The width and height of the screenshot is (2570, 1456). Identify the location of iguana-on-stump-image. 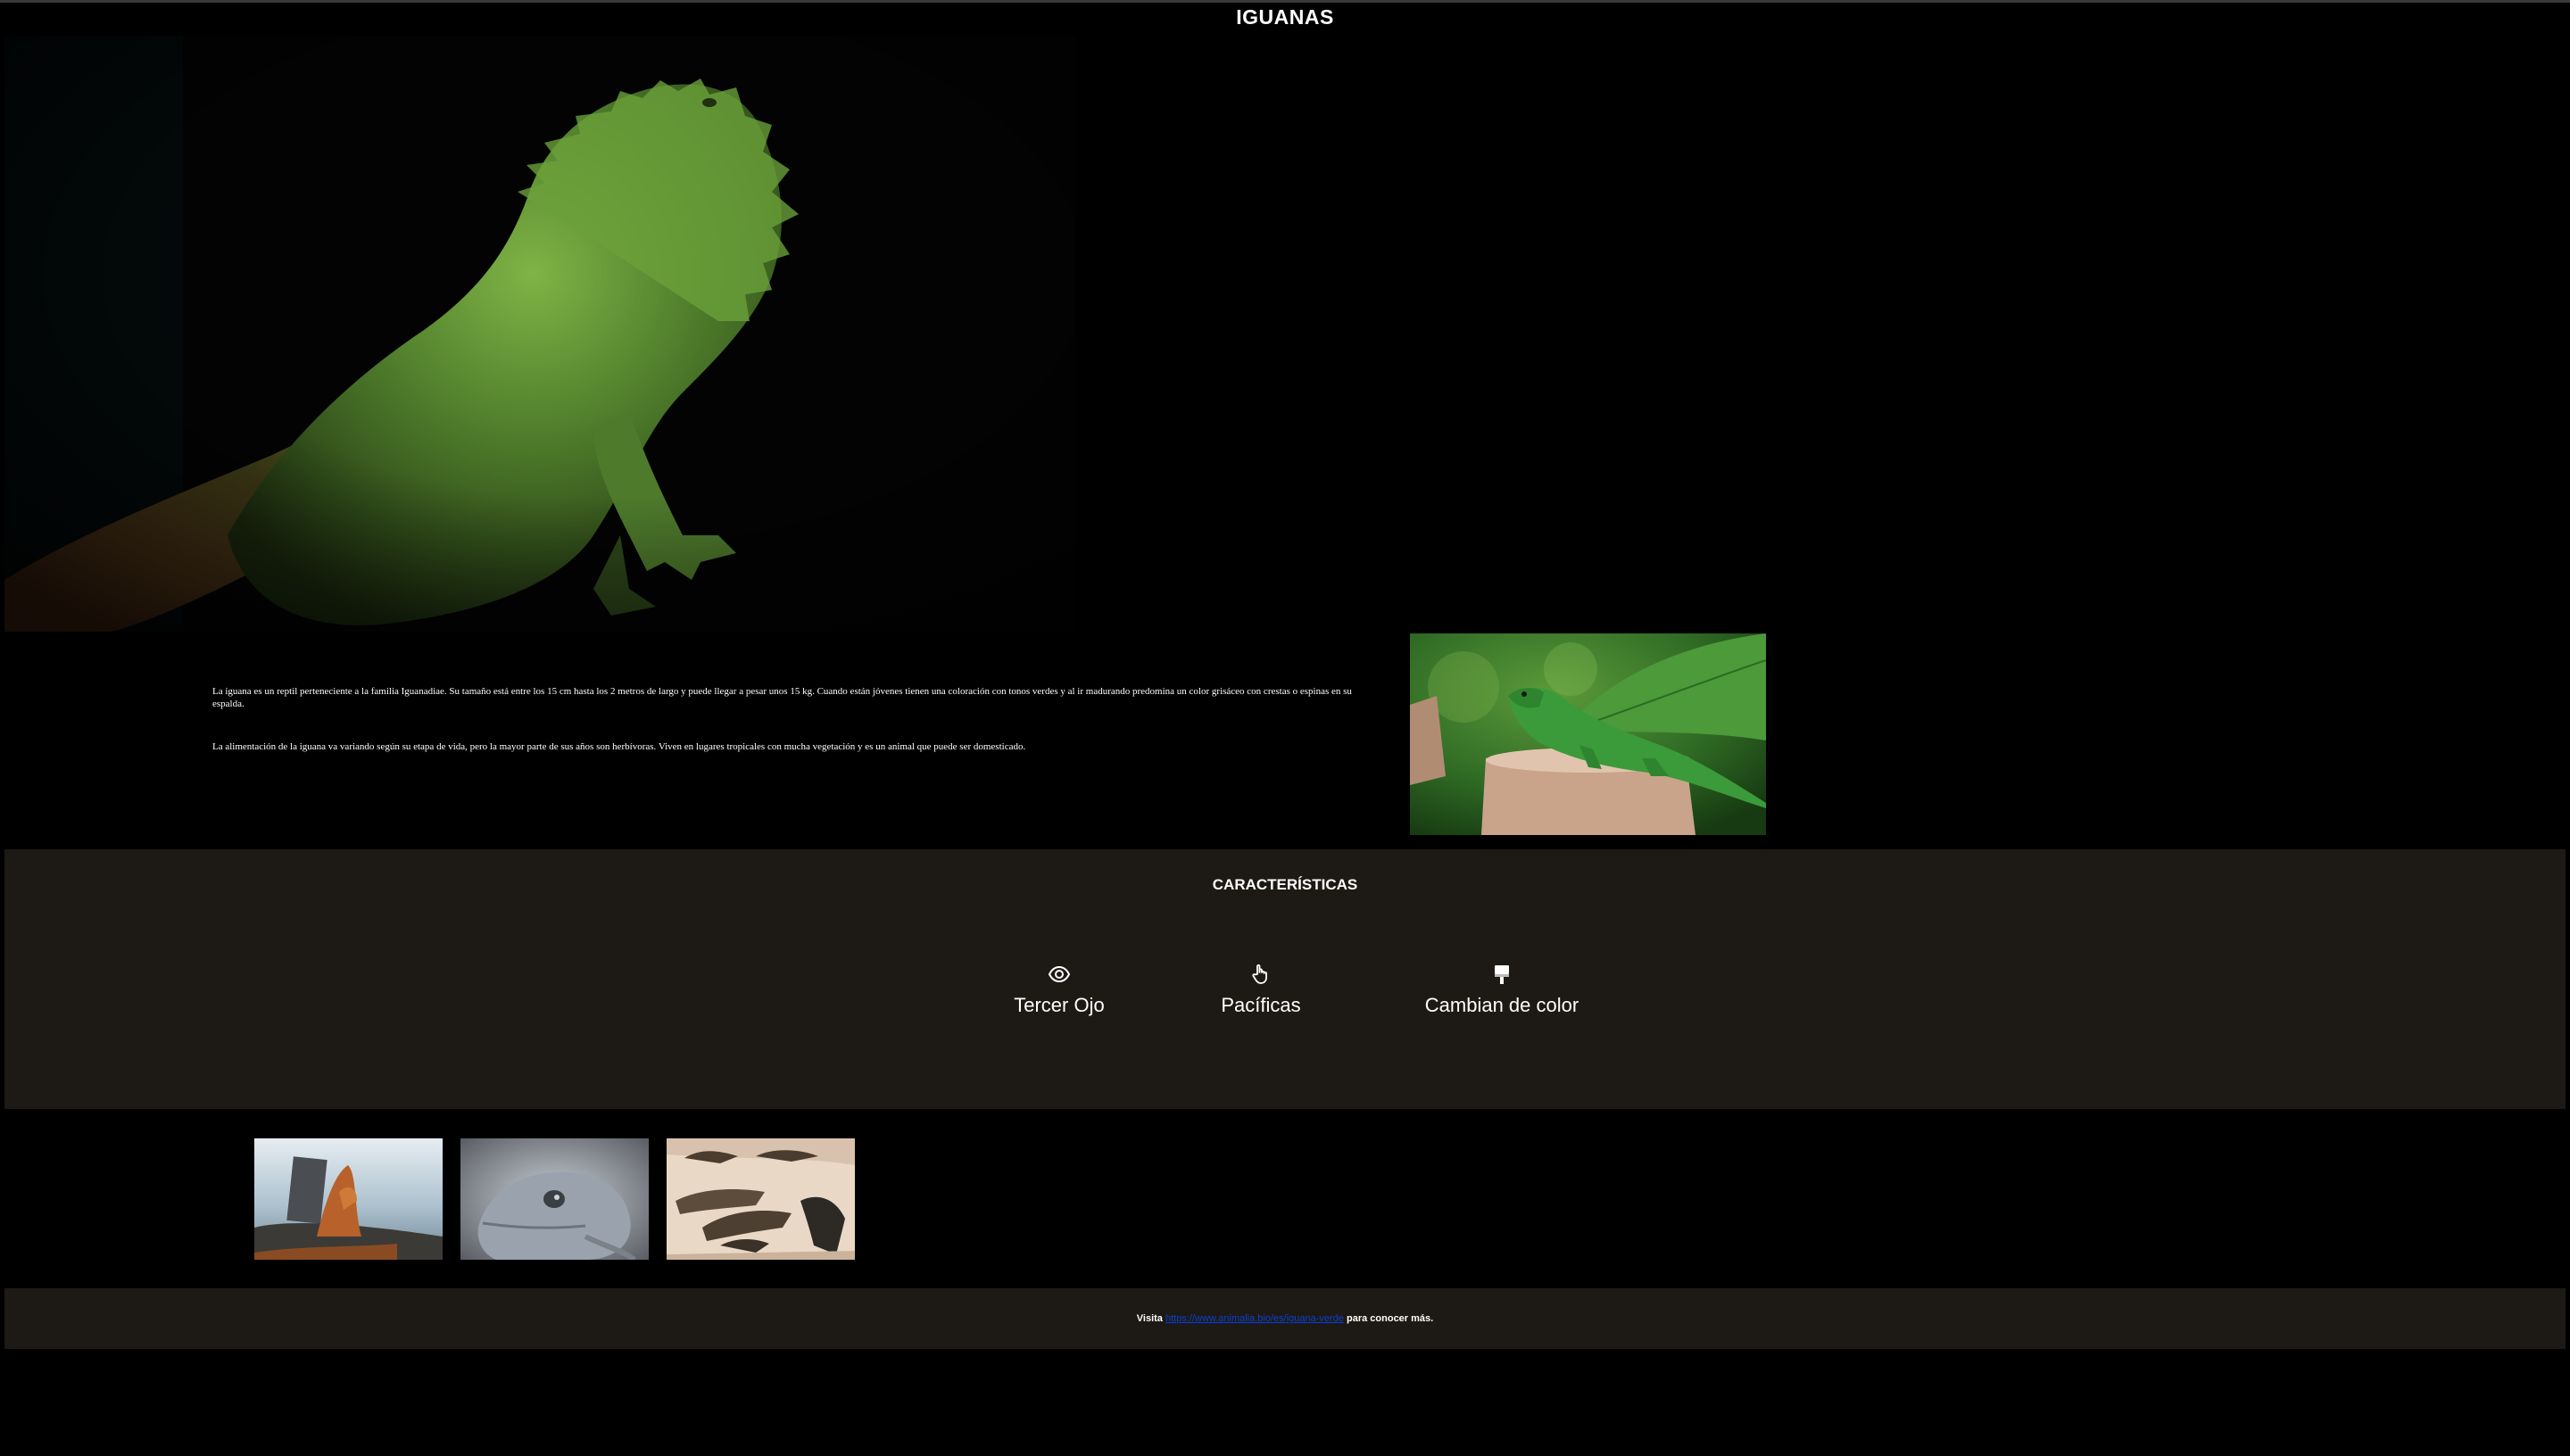
(1588, 734).